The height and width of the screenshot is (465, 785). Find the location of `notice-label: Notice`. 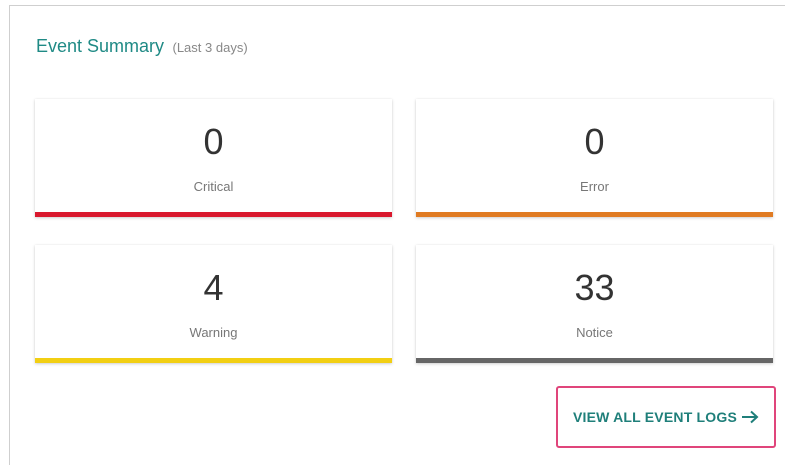

notice-label: Notice is located at coordinates (594, 332).